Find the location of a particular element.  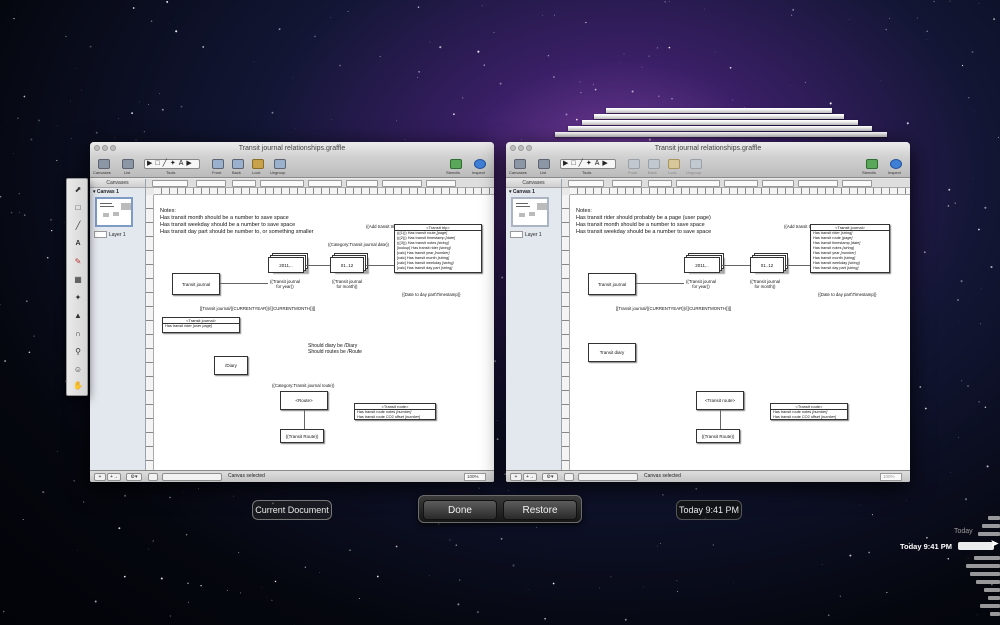

browse-tool-icon: ☺ is located at coordinates (78, 370).